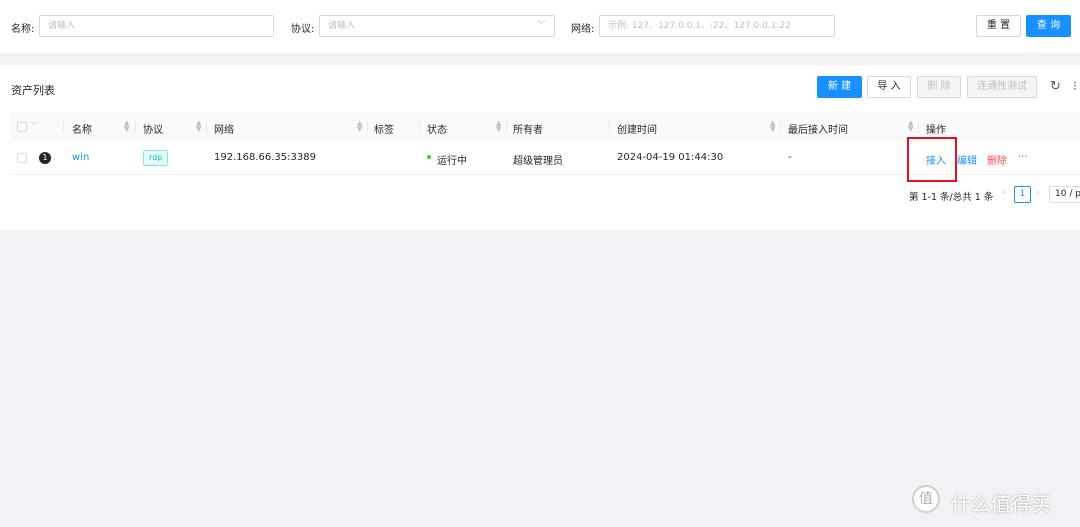 The height and width of the screenshot is (527, 1080). What do you see at coordinates (437, 130) in the screenshot?
I see `column-header-status: 状态` at bounding box center [437, 130].